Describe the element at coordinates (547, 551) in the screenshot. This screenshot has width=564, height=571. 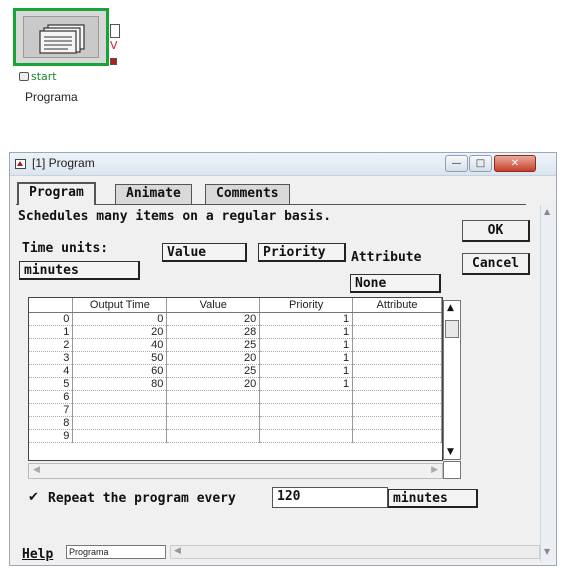
I see `scroll-down-icon: ▼` at that location.